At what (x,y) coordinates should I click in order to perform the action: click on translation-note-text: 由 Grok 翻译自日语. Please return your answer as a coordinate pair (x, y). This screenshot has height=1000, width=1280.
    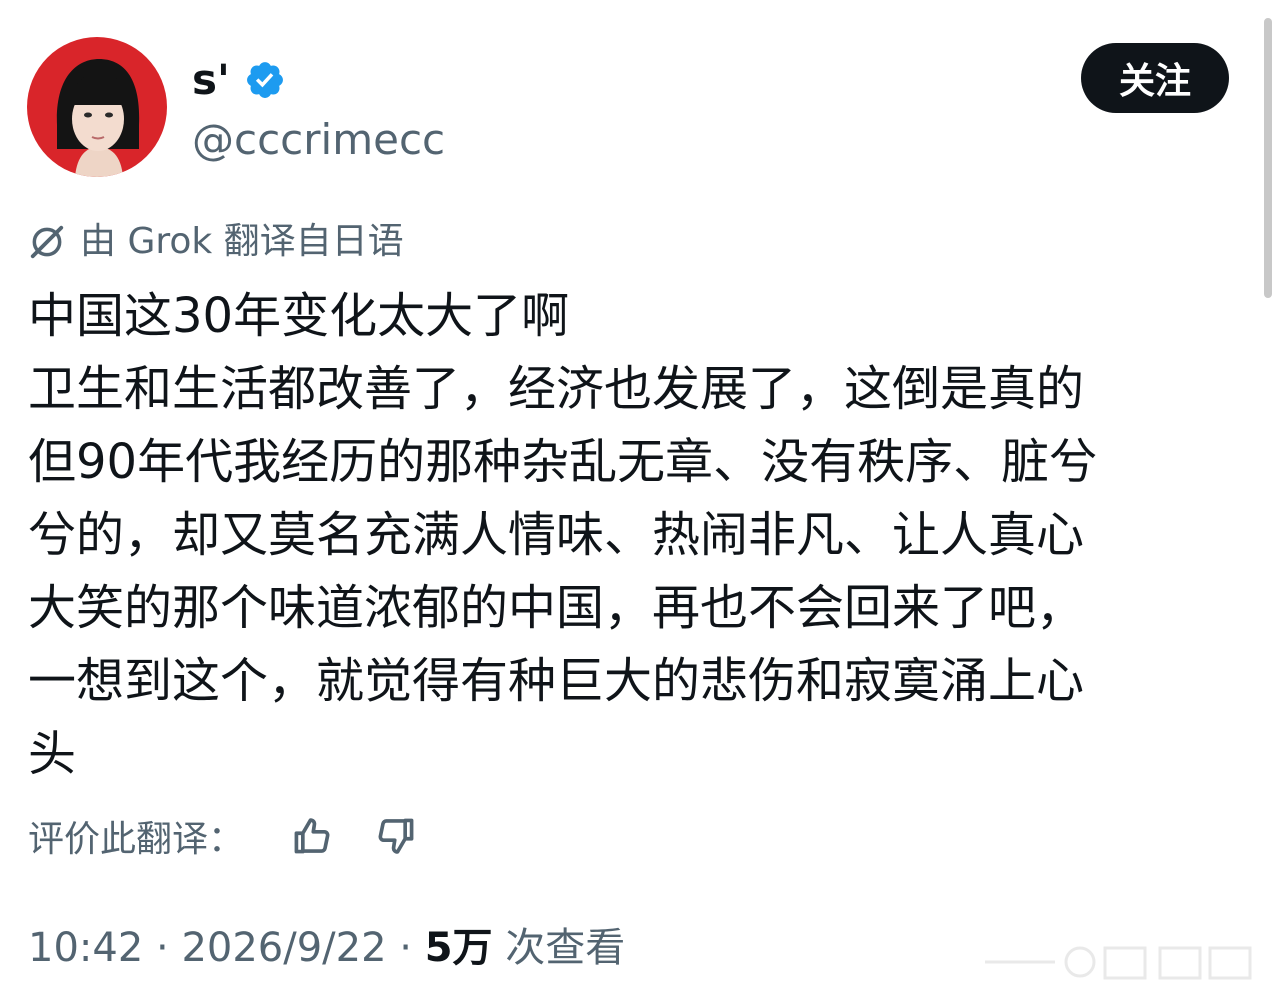
    Looking at the image, I should click on (242, 241).